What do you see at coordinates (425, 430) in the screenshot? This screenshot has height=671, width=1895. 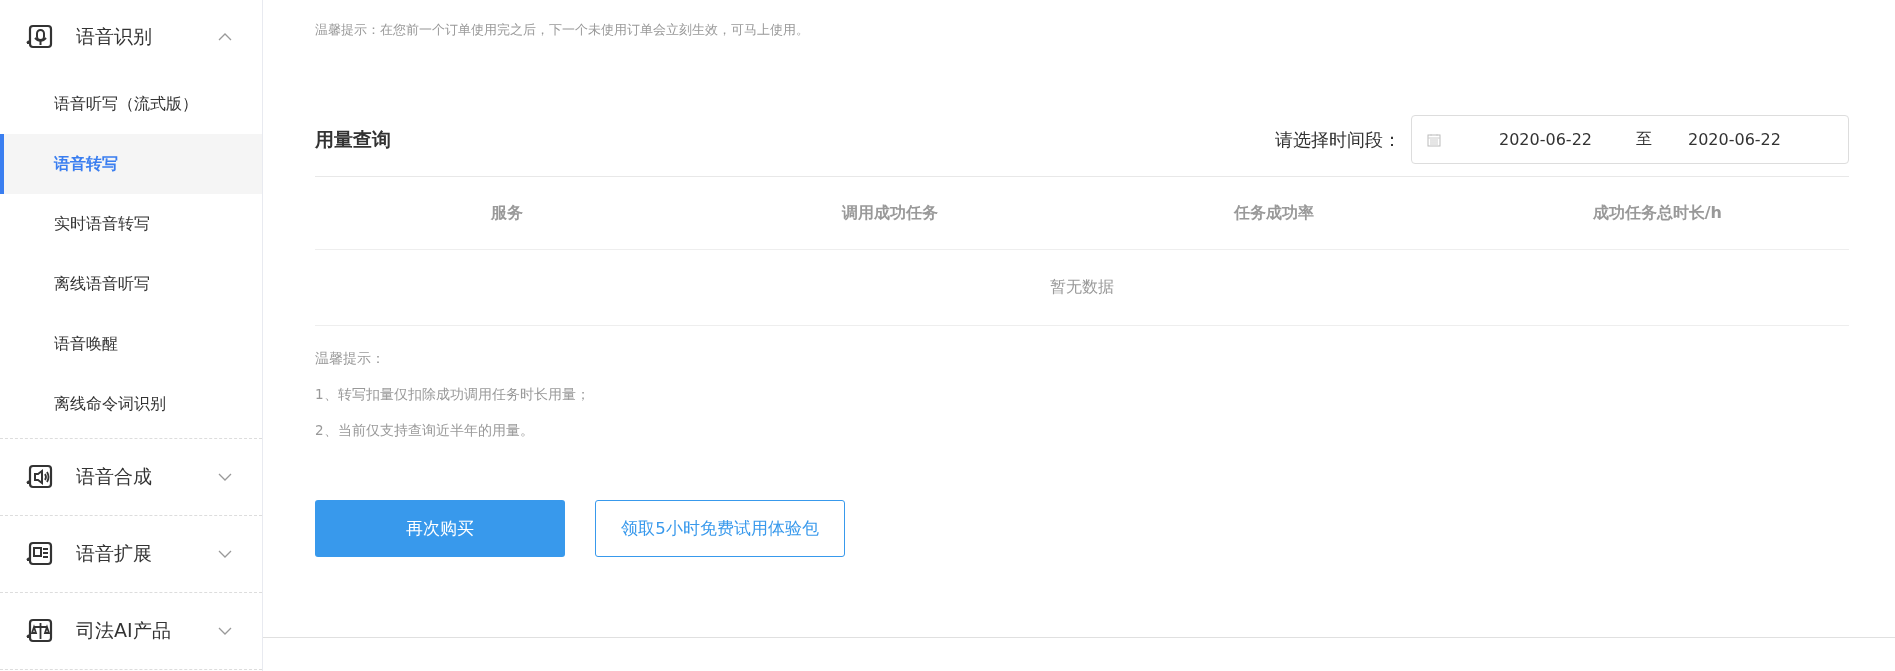 I see `note-text: 2、当前仅支持查询近半年的用量。` at bounding box center [425, 430].